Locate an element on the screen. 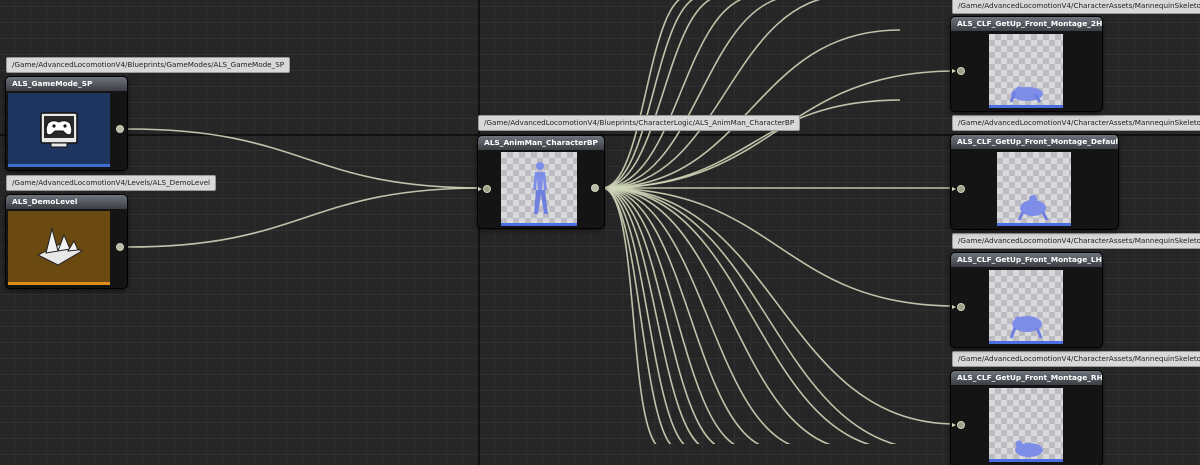 This screenshot has height=465, width=1200. node-demolevel: ALS_DemoLevel is located at coordinates (66, 241).